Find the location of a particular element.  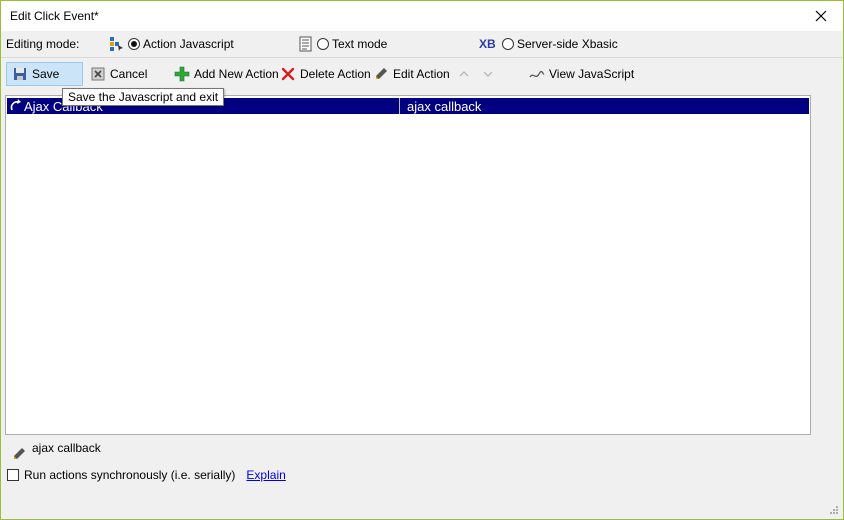

mode-option-server-side-xbasic: XB Server-side Xbasic is located at coordinates (548, 44).